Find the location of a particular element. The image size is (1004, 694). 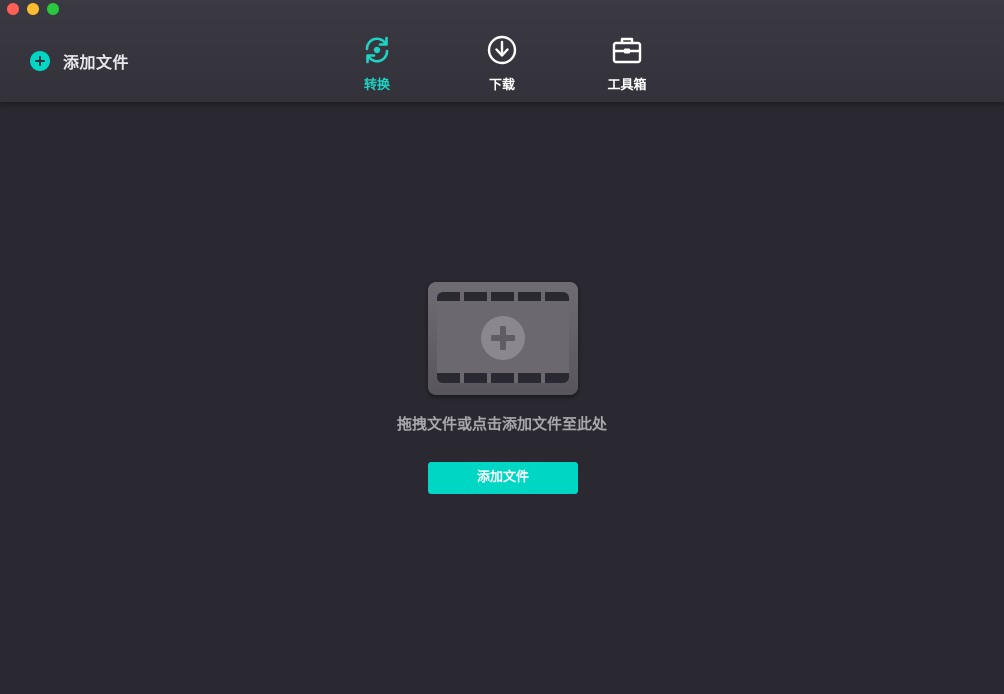

tab-toolbox: 工具箱 is located at coordinates (627, 63).